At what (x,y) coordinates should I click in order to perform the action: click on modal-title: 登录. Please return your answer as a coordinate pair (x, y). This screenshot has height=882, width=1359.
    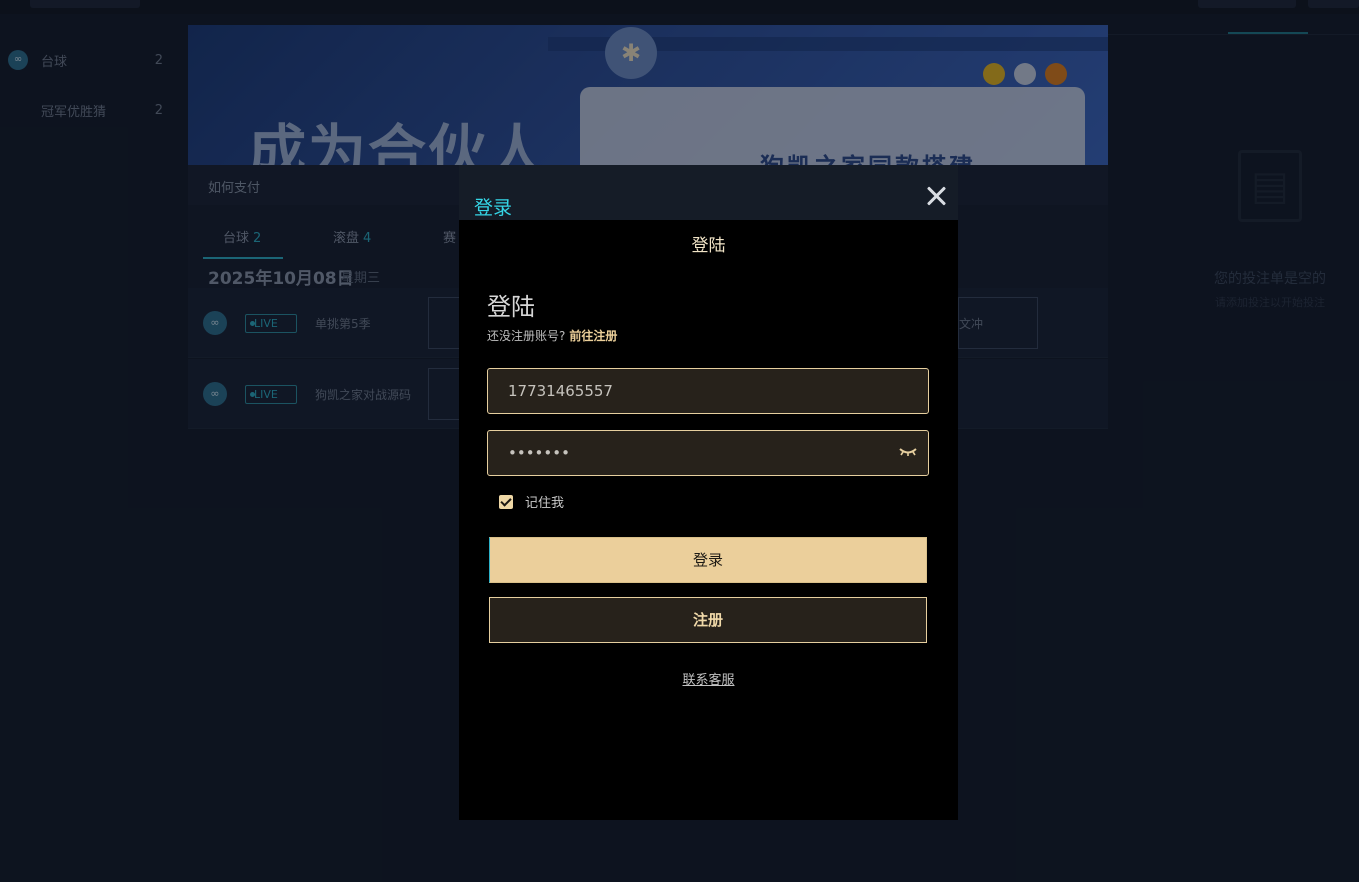
    Looking at the image, I should click on (493, 208).